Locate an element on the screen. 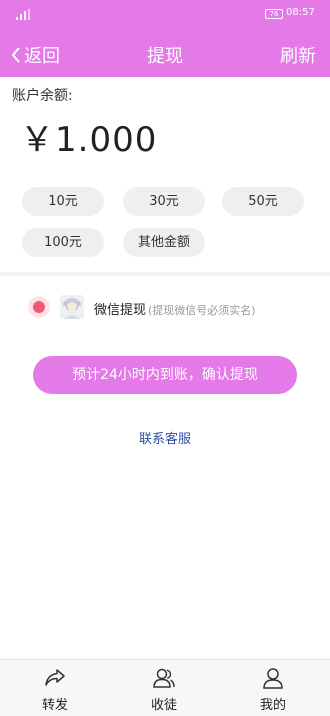 This screenshot has height=716, width=330. avatar-image is located at coordinates (72, 307).